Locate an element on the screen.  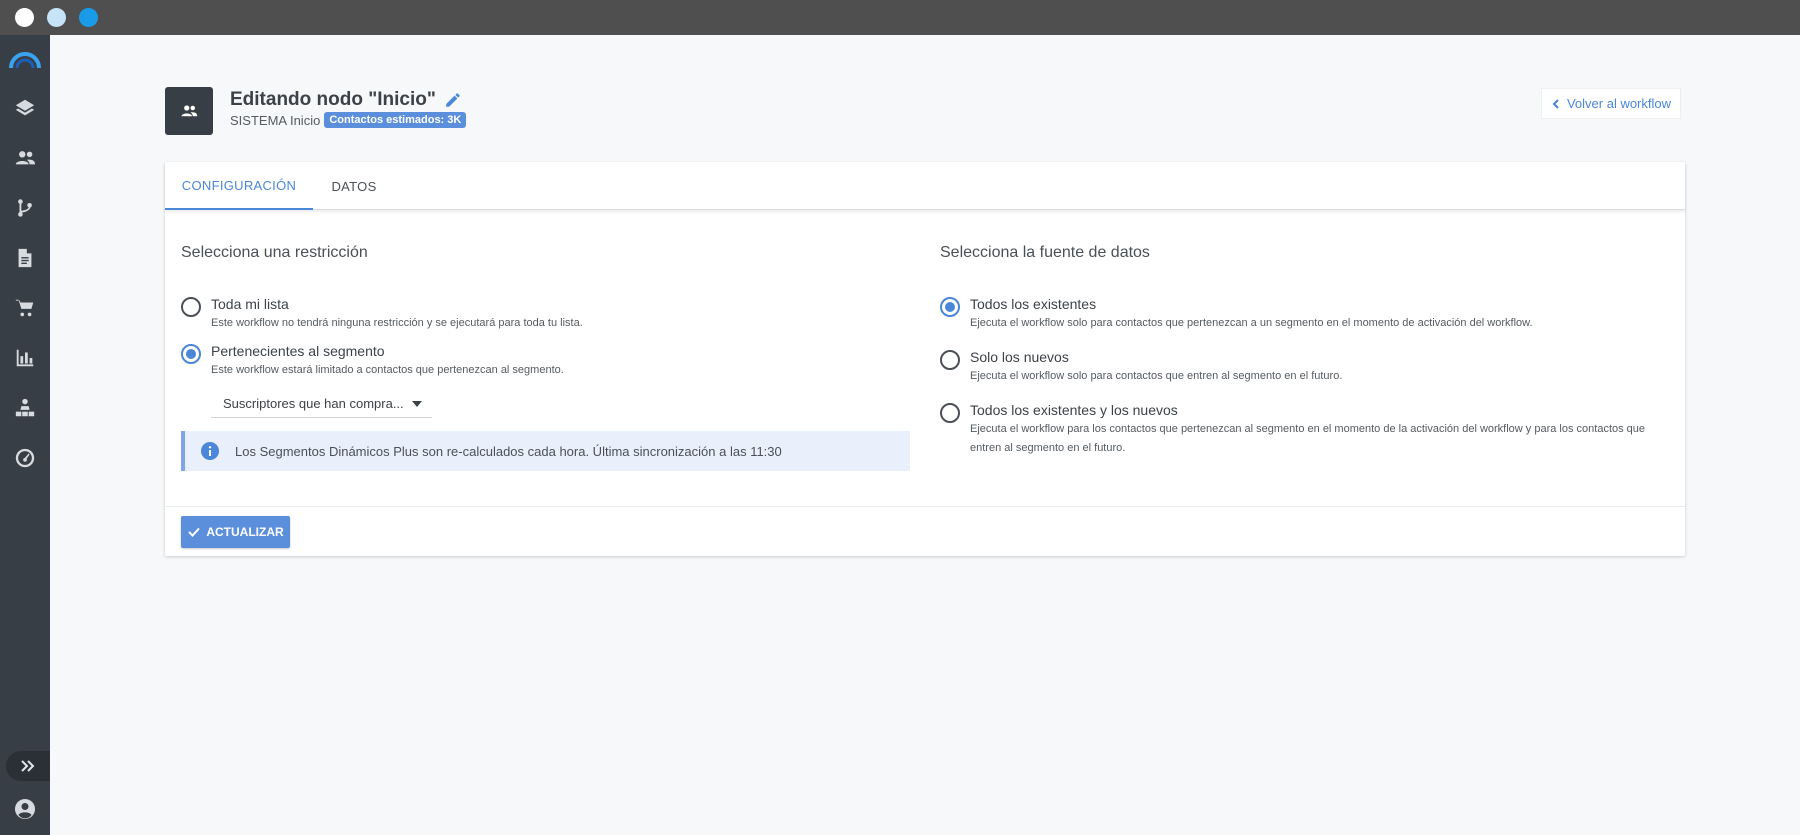
document-icon is located at coordinates (25, 258).